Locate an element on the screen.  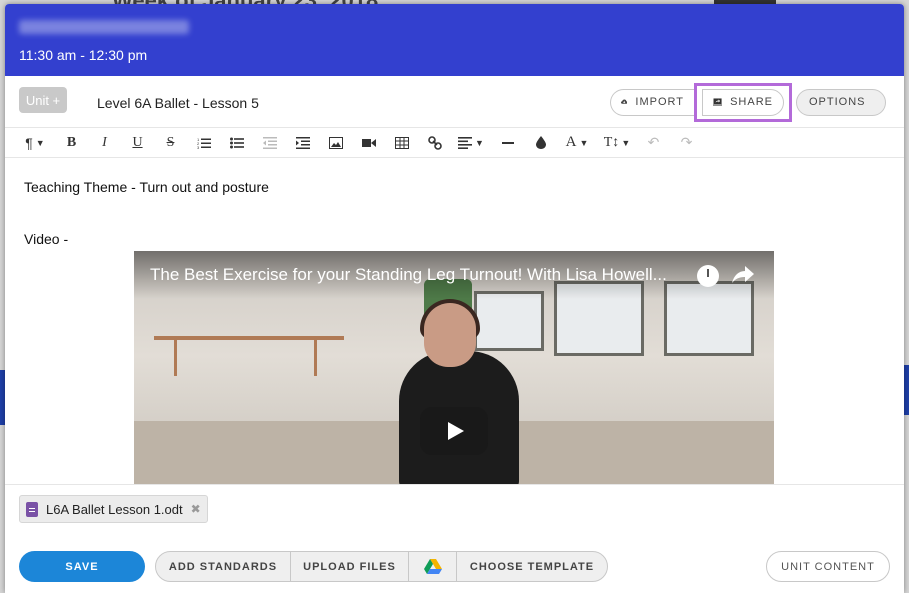
color-icon is located at coordinates (540, 143).